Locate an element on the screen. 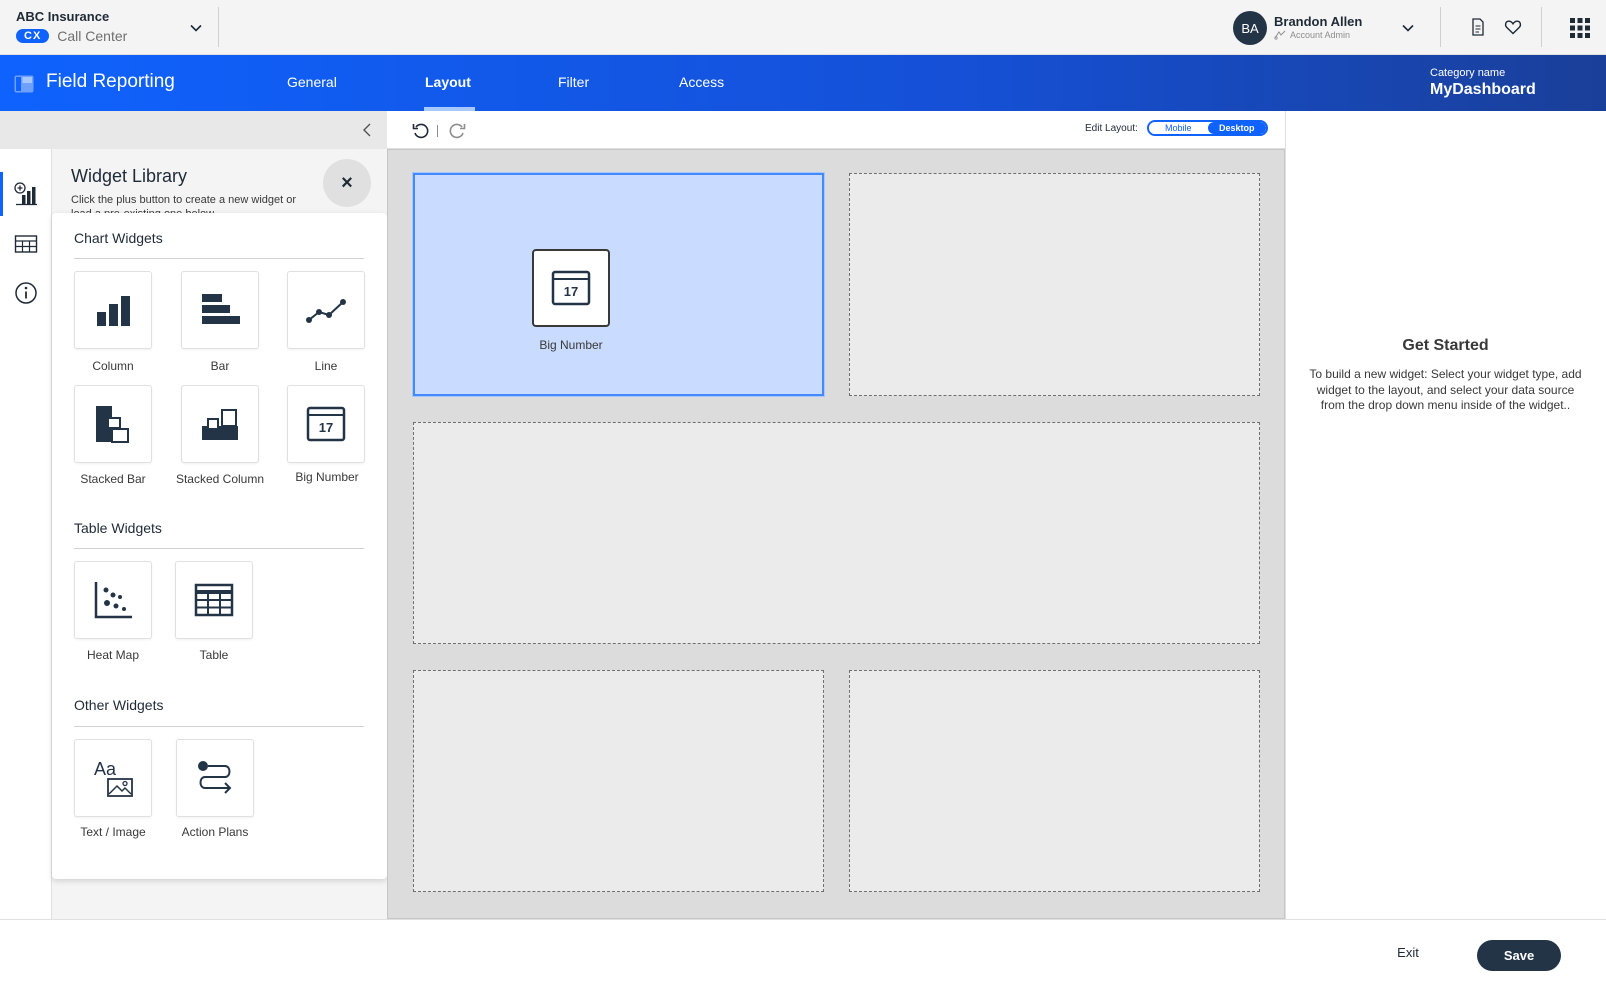 The width and height of the screenshot is (1606, 988). user-role-label: Account Admin is located at coordinates (1320, 35).